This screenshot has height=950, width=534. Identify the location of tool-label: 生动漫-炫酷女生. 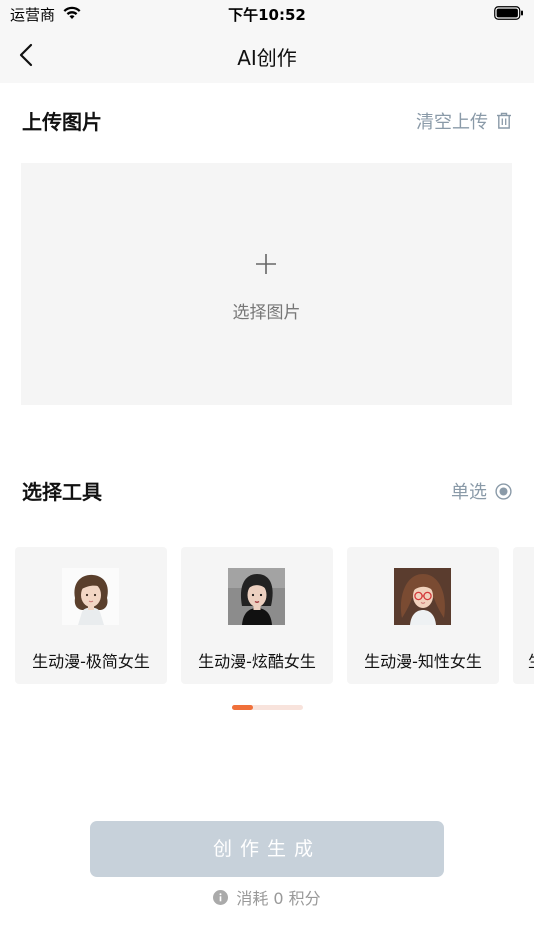
(257, 661).